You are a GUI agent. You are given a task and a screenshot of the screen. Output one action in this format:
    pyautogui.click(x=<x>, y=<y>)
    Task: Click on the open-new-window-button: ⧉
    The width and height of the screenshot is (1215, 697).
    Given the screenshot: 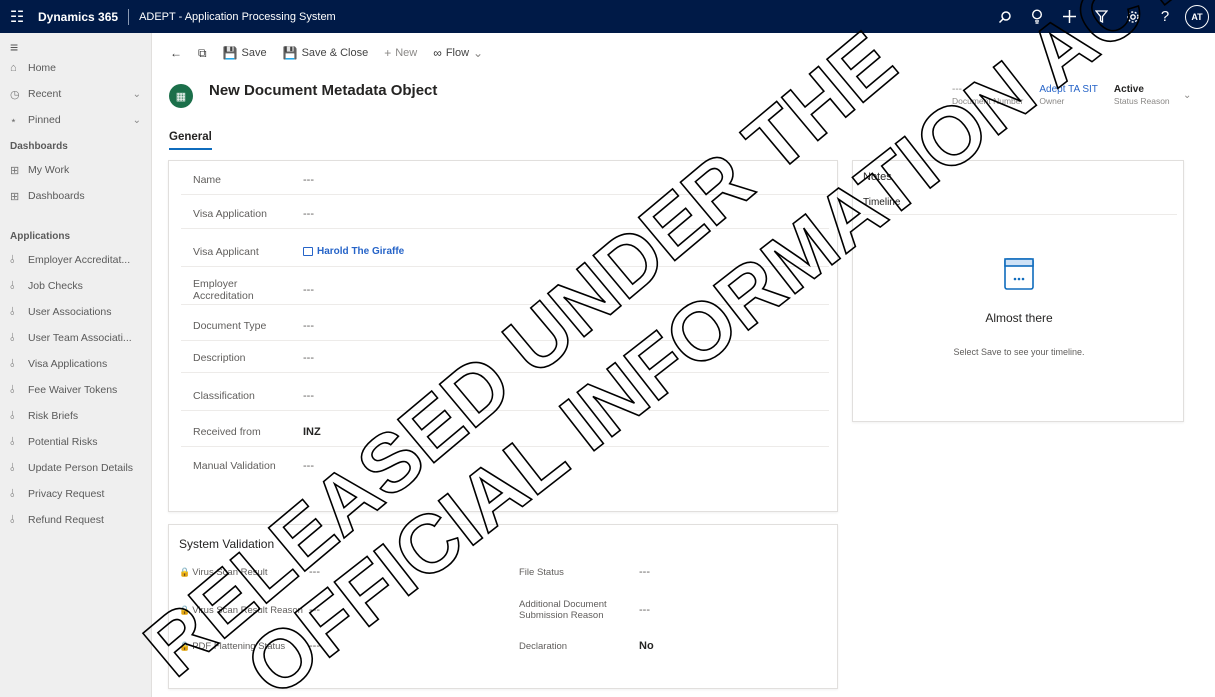 What is the action you would take?
    pyautogui.click(x=202, y=53)
    